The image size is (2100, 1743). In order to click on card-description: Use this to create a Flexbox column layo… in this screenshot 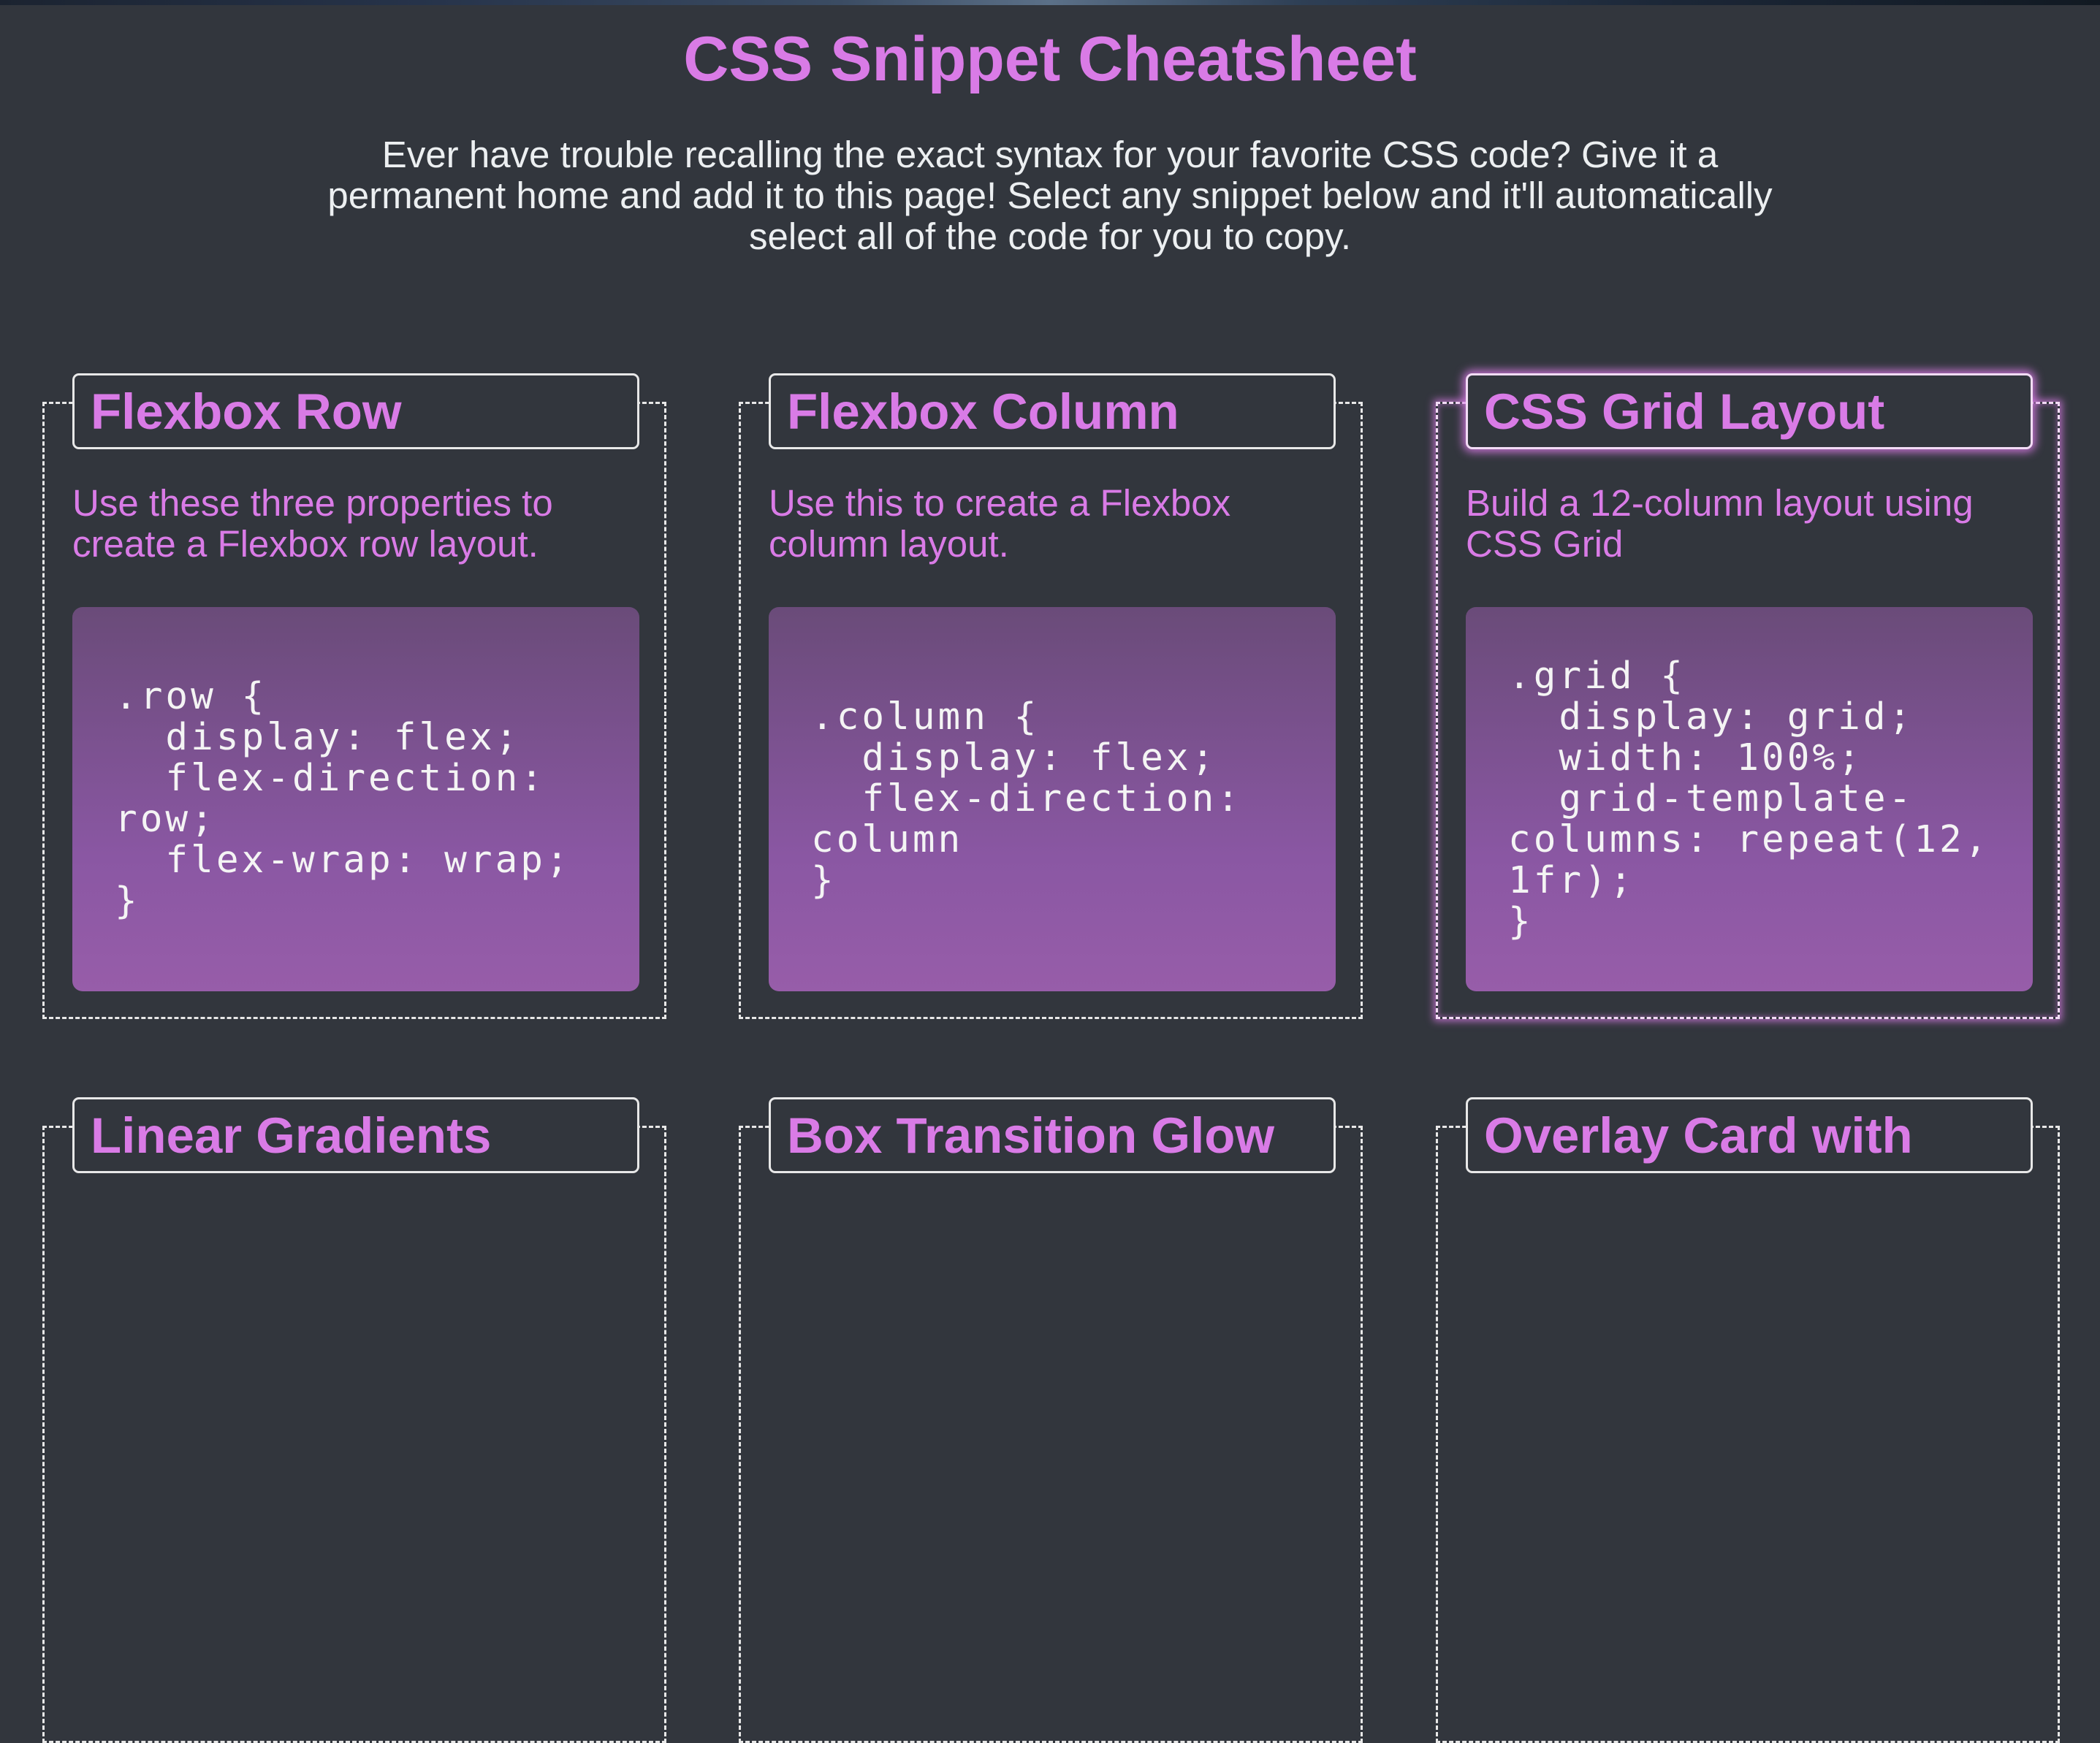, I will do `click(1000, 523)`.